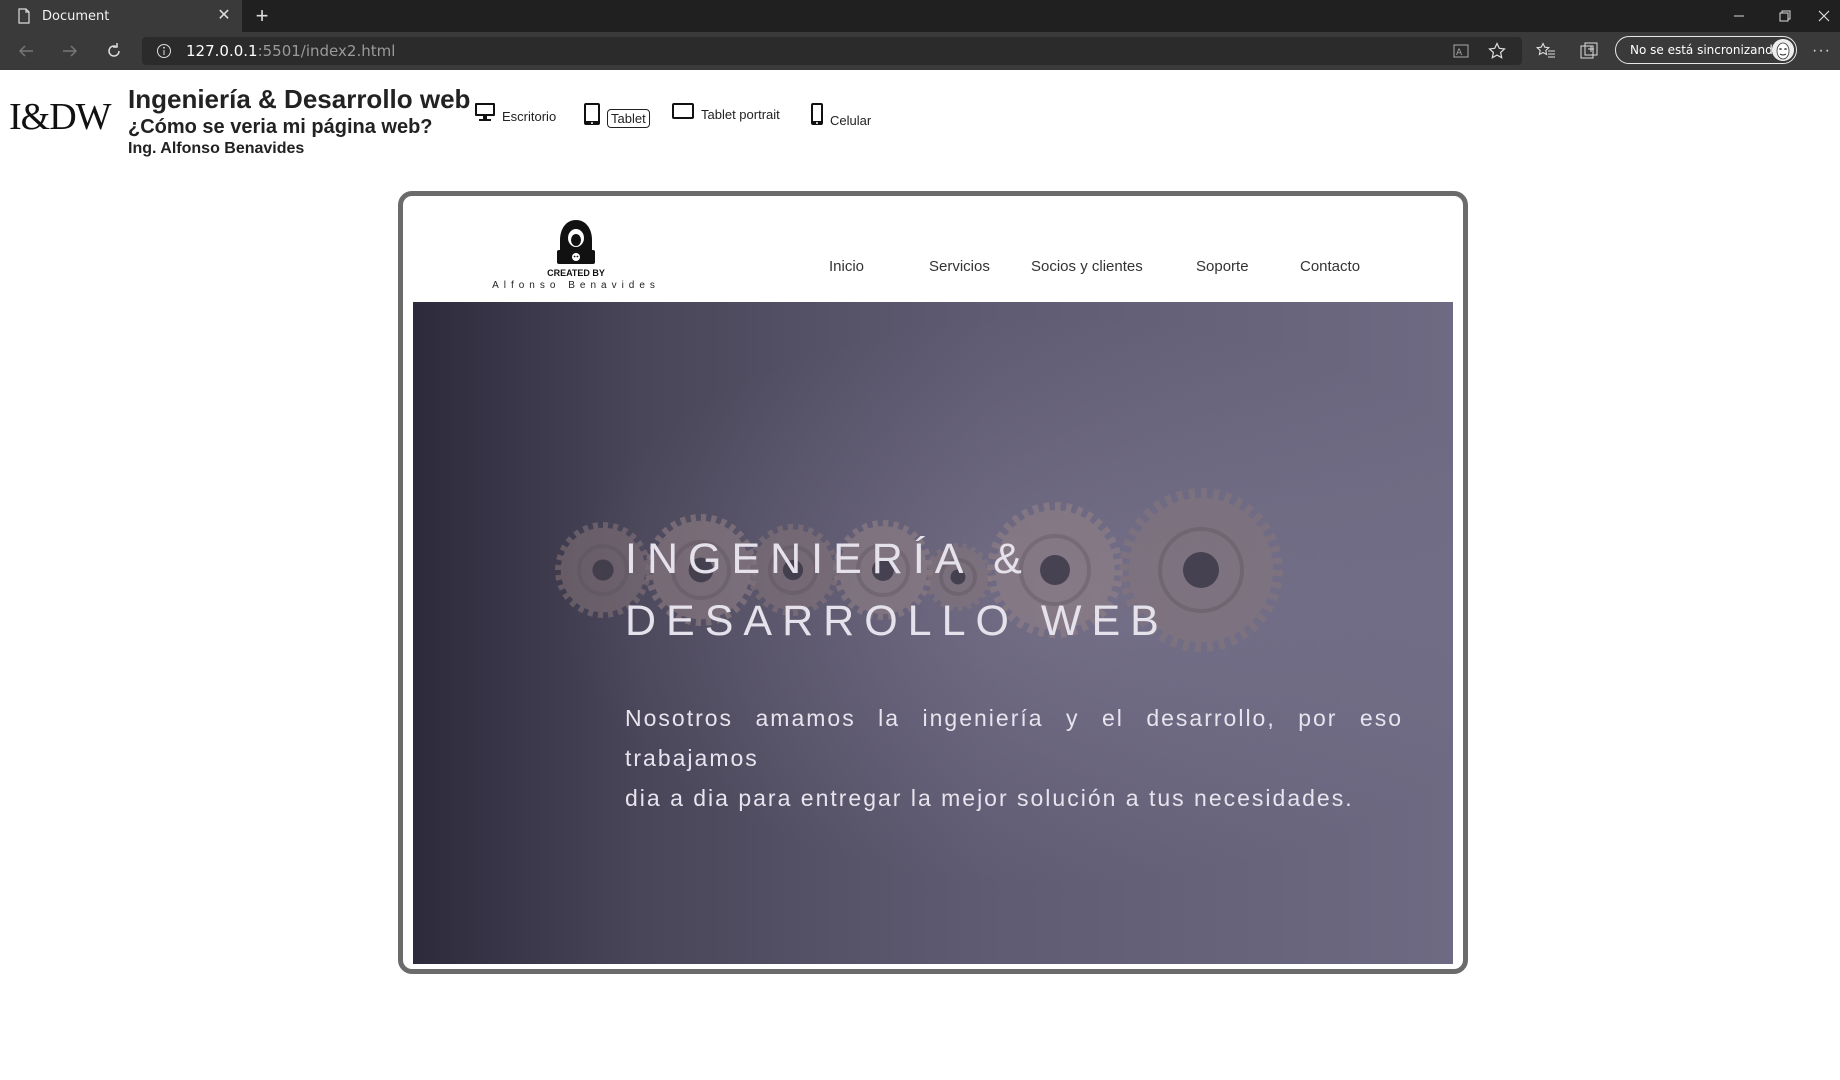 Image resolution: width=1840 pixels, height=1080 pixels. What do you see at coordinates (683, 111) in the screenshot?
I see `tablet-landscape-icon` at bounding box center [683, 111].